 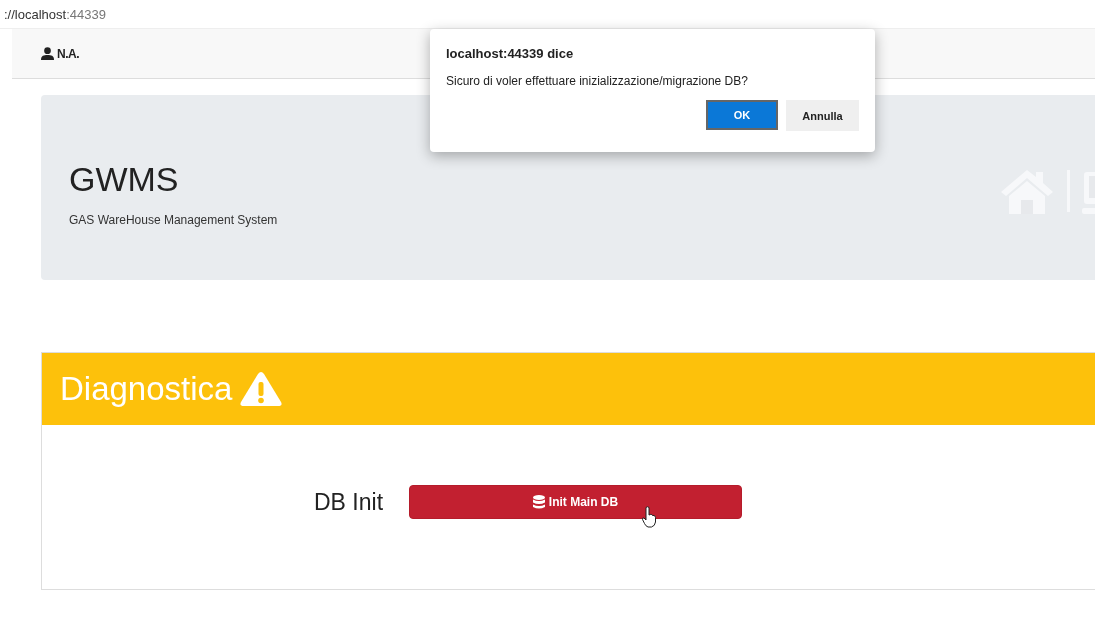 What do you see at coordinates (146, 389) in the screenshot?
I see `card-title: Diagnostica` at bounding box center [146, 389].